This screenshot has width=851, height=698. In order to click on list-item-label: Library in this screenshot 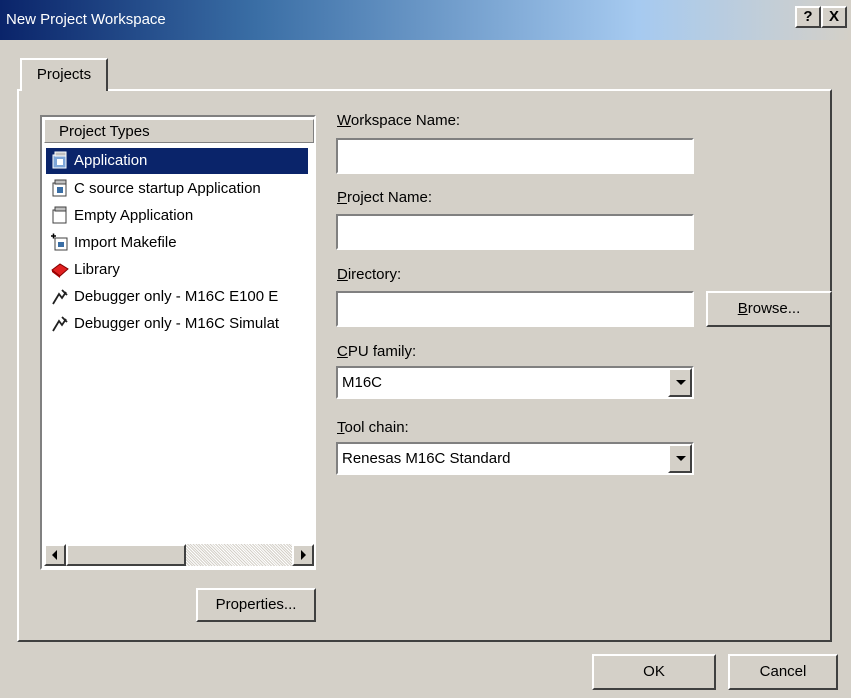, I will do `click(97, 269)`.